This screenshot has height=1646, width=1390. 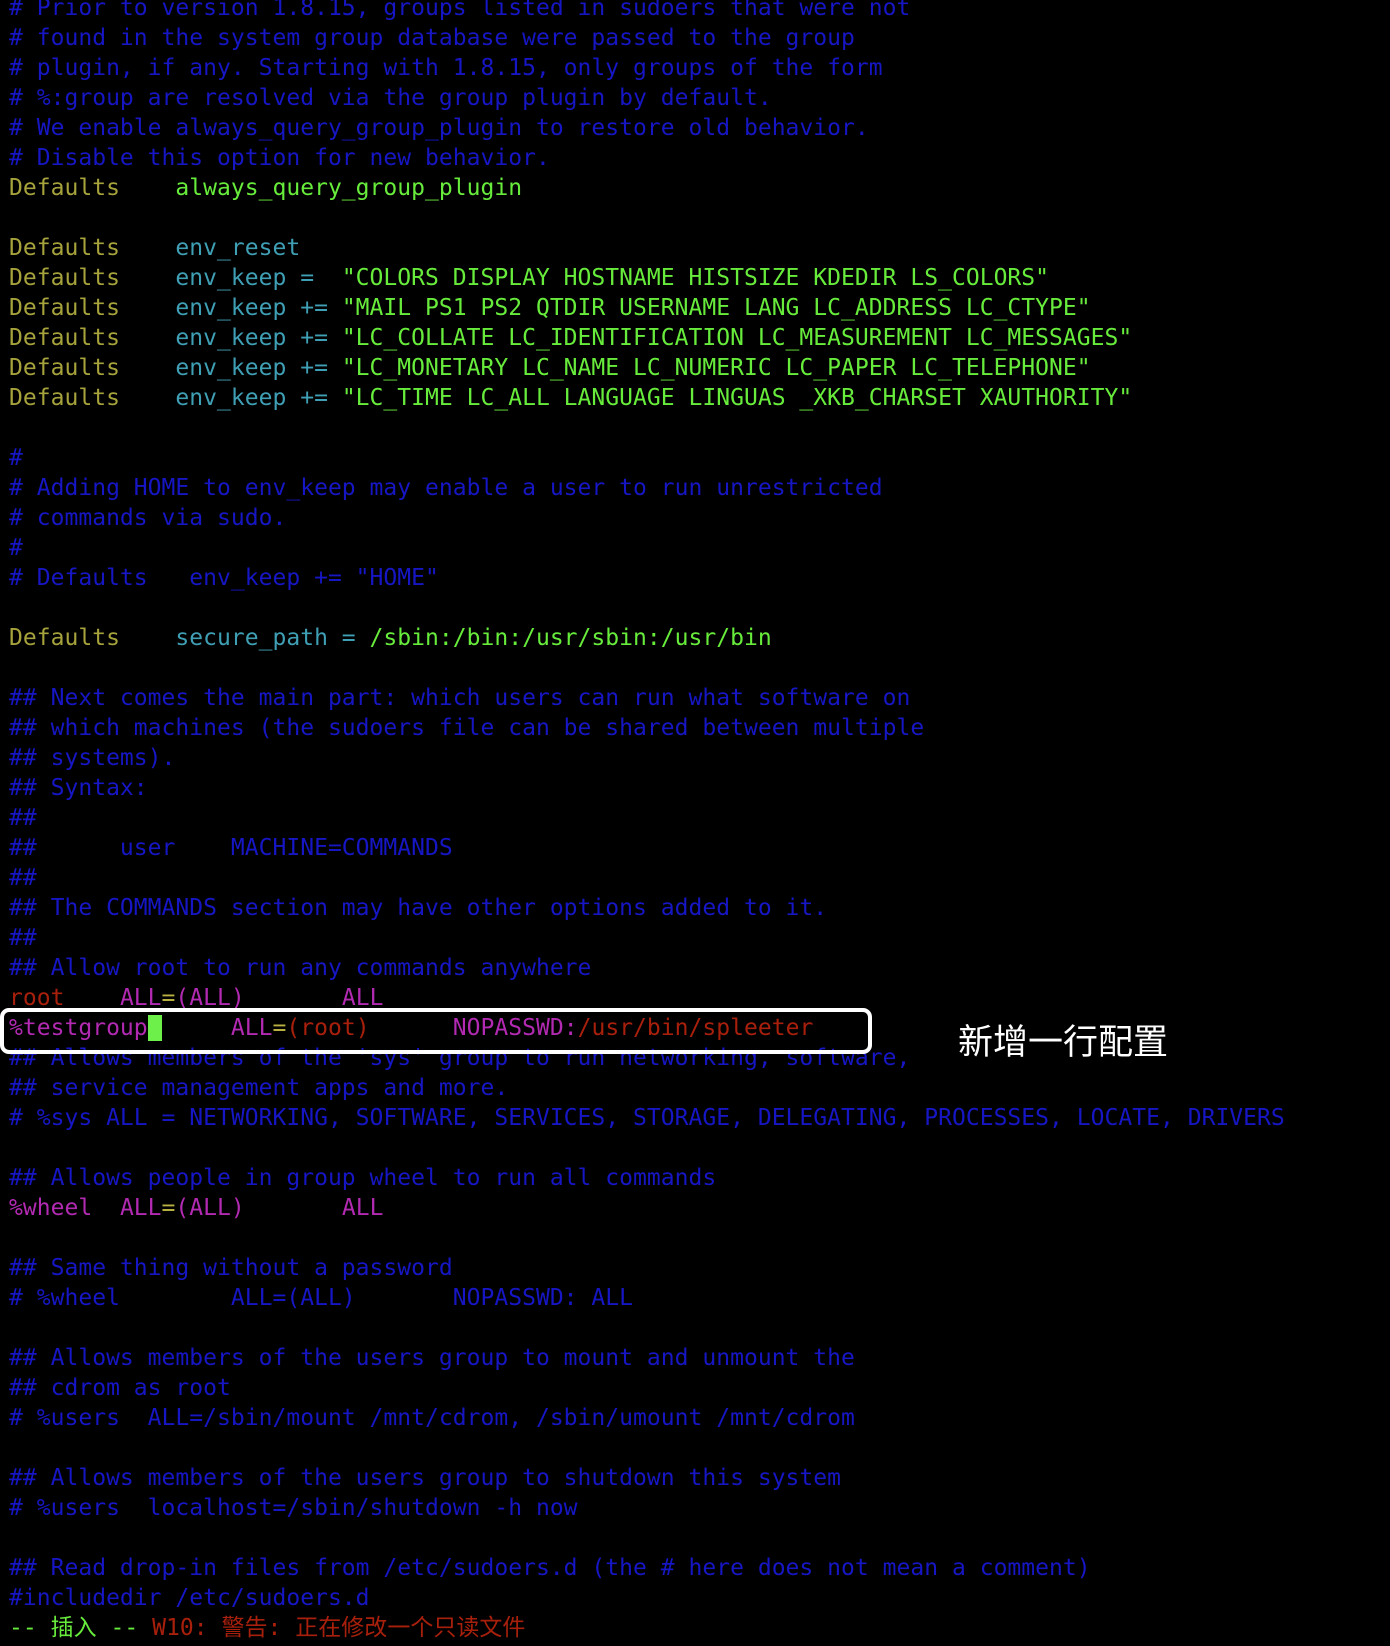 What do you see at coordinates (238, 248) in the screenshot?
I see `code-token: env_reset` at bounding box center [238, 248].